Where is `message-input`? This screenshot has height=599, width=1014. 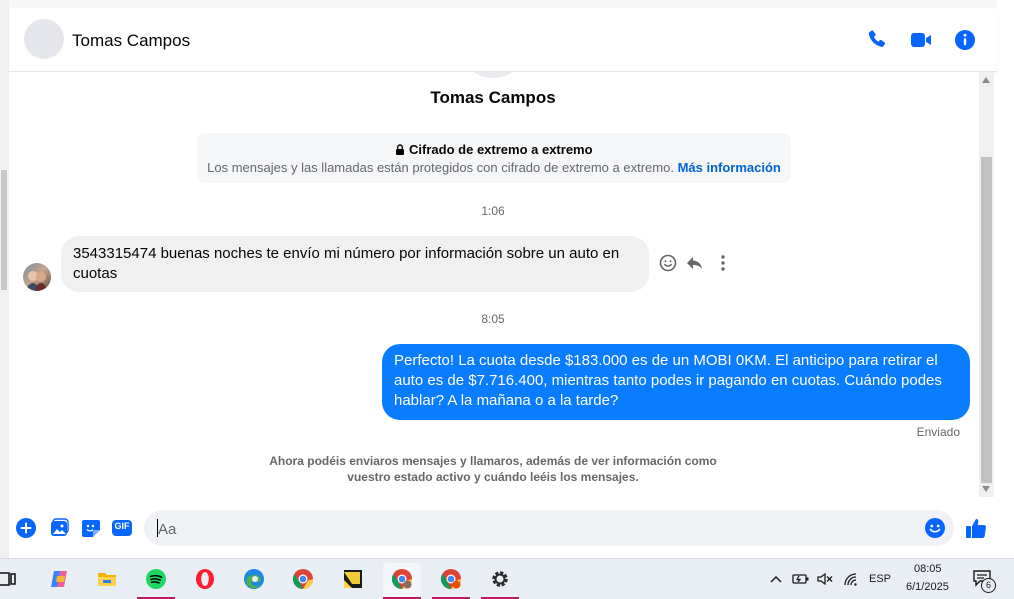 message-input is located at coordinates (528, 529).